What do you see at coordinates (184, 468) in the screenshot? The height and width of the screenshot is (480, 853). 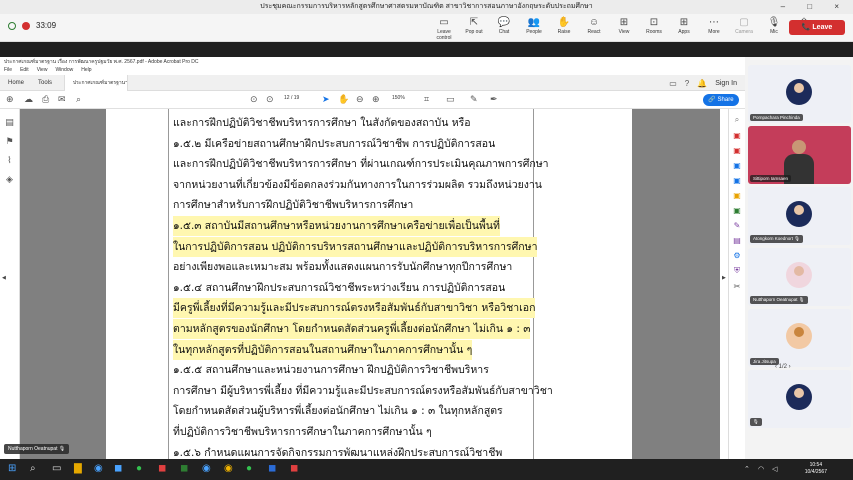 I see `excel-app-icon: ◼` at bounding box center [184, 468].